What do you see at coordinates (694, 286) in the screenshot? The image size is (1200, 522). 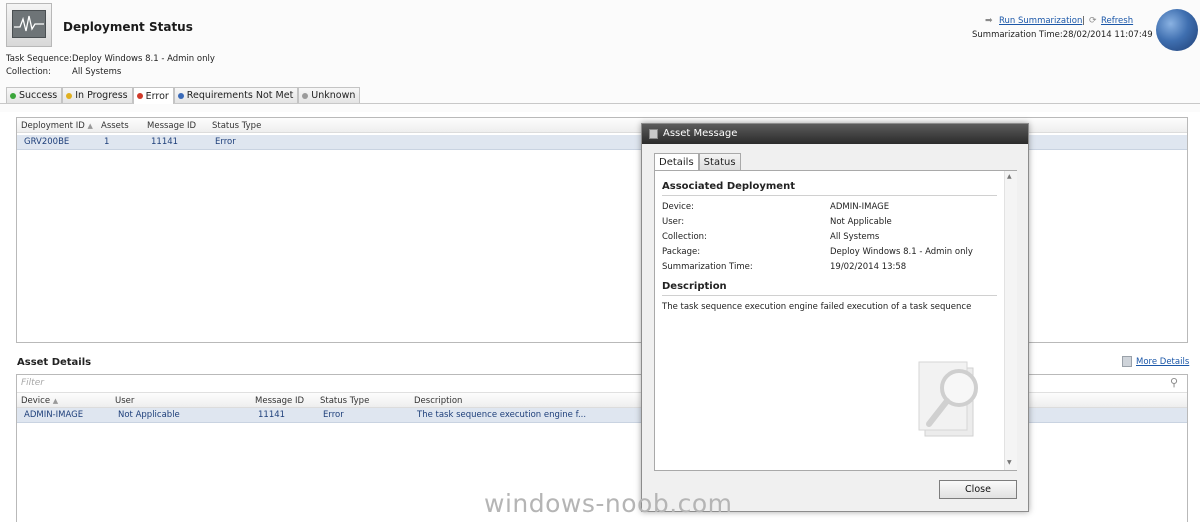 I see `description-title: Description` at bounding box center [694, 286].